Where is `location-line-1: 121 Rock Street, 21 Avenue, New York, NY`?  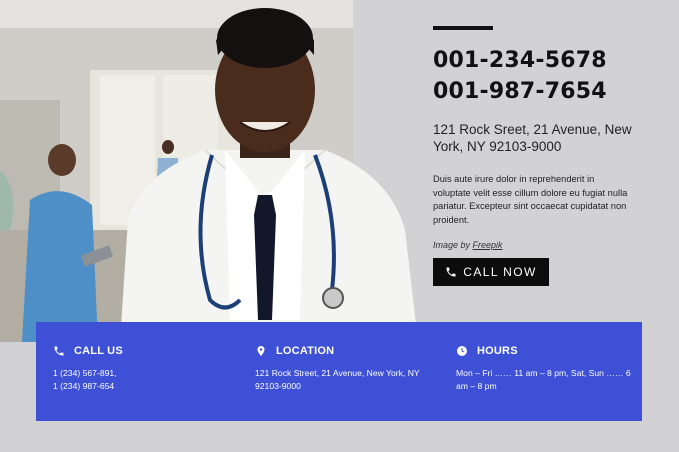
location-line-1: 121 Rock Street, 21 Avenue, New York, NY is located at coordinates (337, 373).